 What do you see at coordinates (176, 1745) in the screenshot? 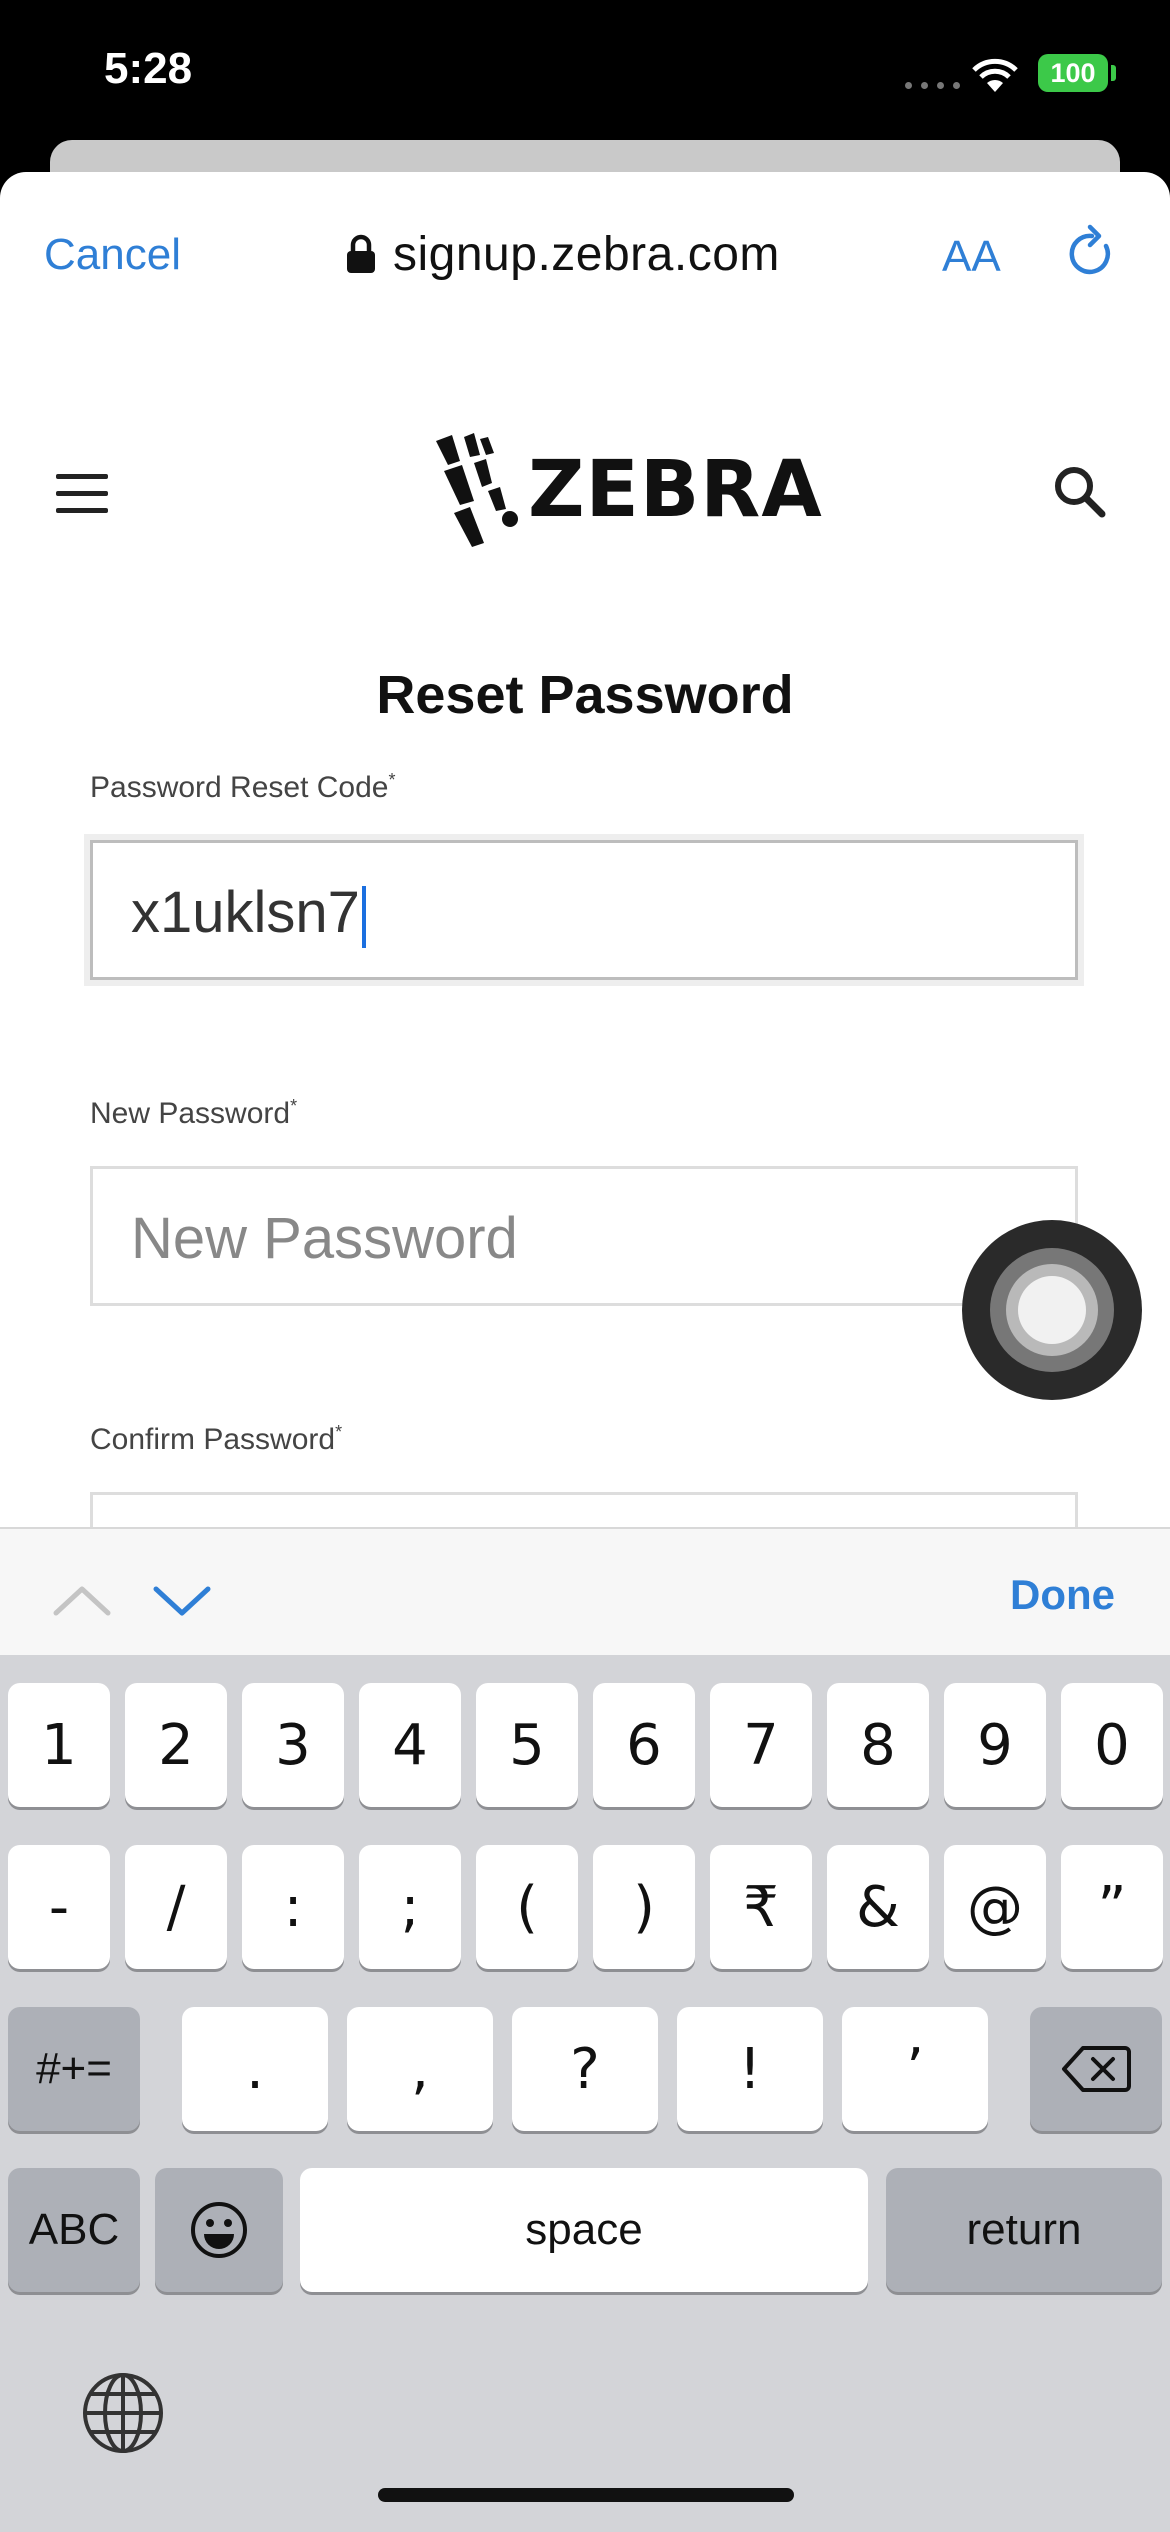
I see `key-2: 2` at bounding box center [176, 1745].